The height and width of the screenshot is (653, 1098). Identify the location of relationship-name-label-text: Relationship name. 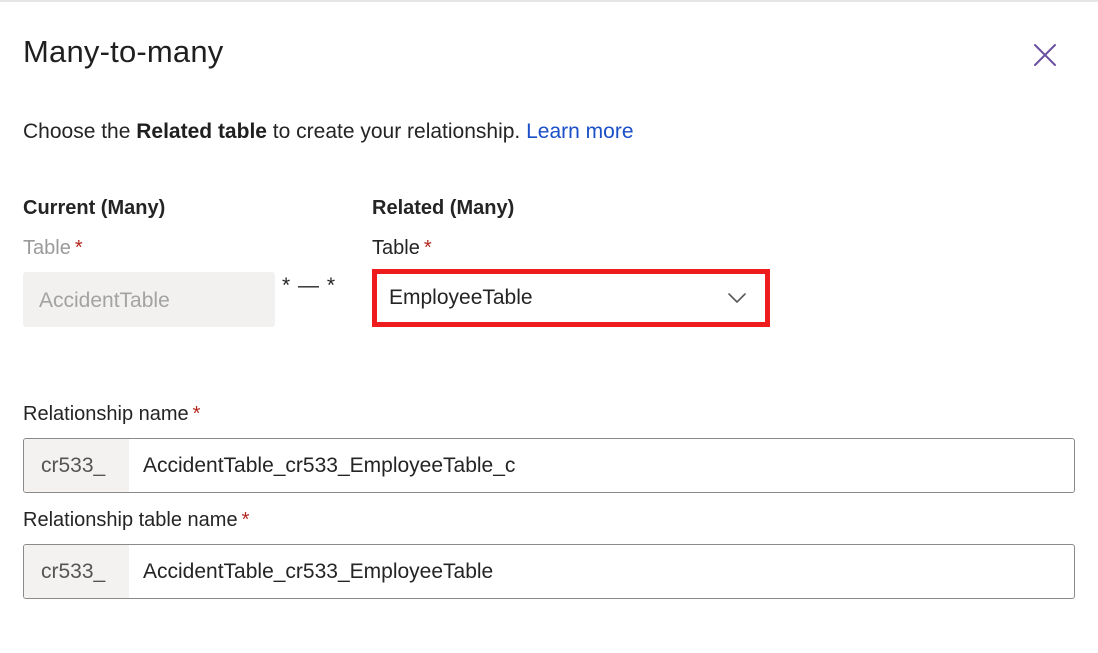
(106, 414).